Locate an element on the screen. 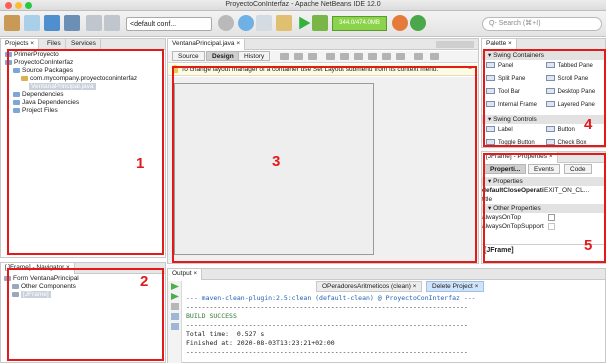 The image size is (606, 363). rerun-icon is located at coordinates (175, 286).